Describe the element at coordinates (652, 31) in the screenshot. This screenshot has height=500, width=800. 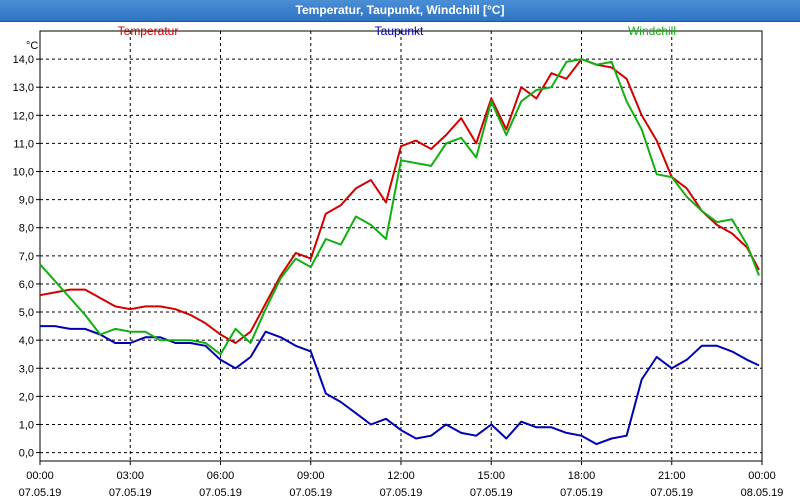
I see `legend-windchill: Windchill` at that location.